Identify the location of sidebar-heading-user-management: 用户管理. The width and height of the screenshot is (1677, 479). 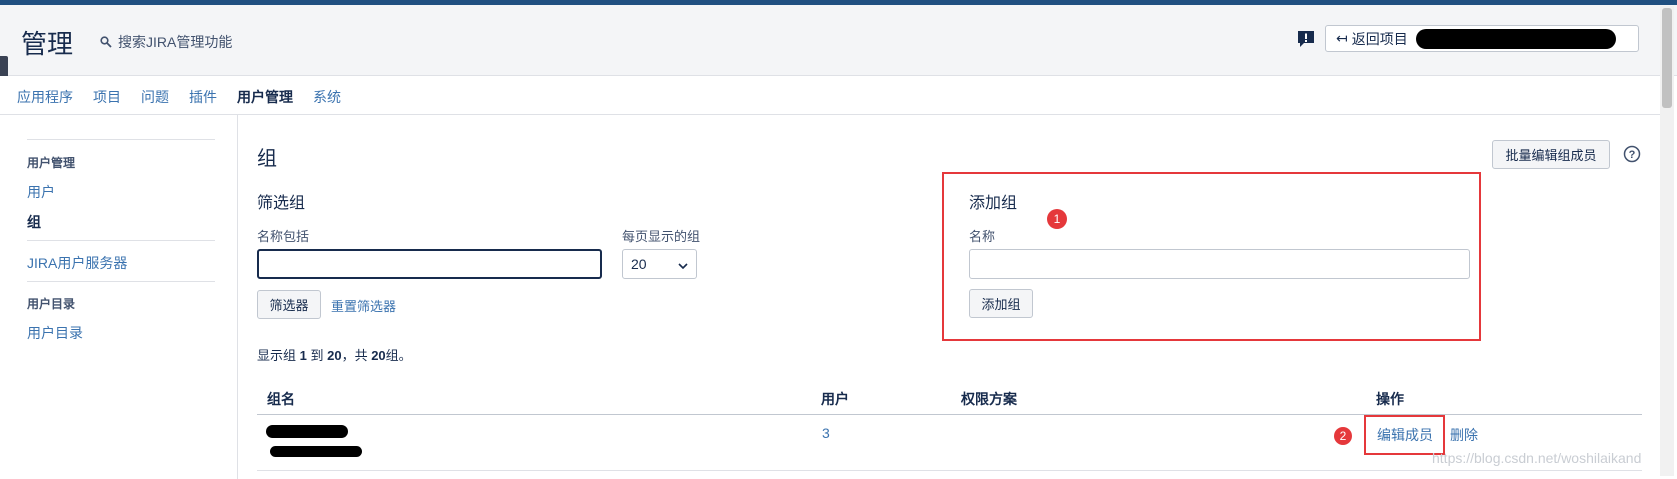
(51, 163).